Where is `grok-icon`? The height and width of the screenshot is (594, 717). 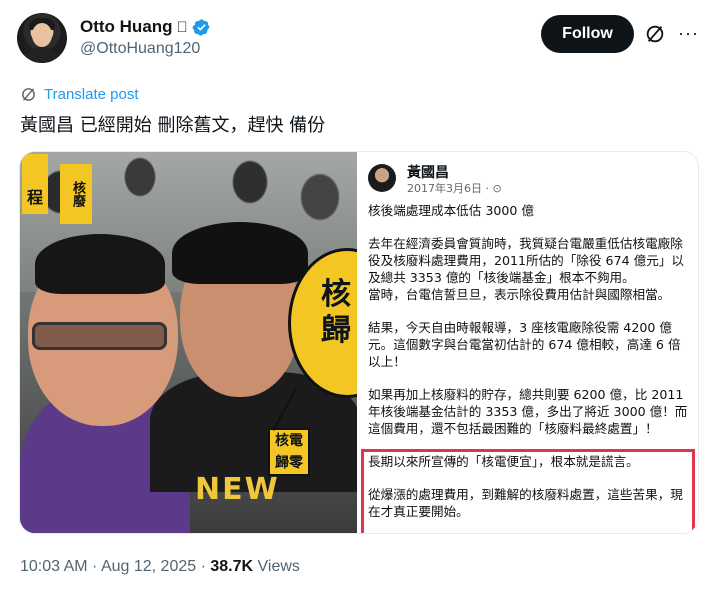
grok-icon is located at coordinates (655, 34).